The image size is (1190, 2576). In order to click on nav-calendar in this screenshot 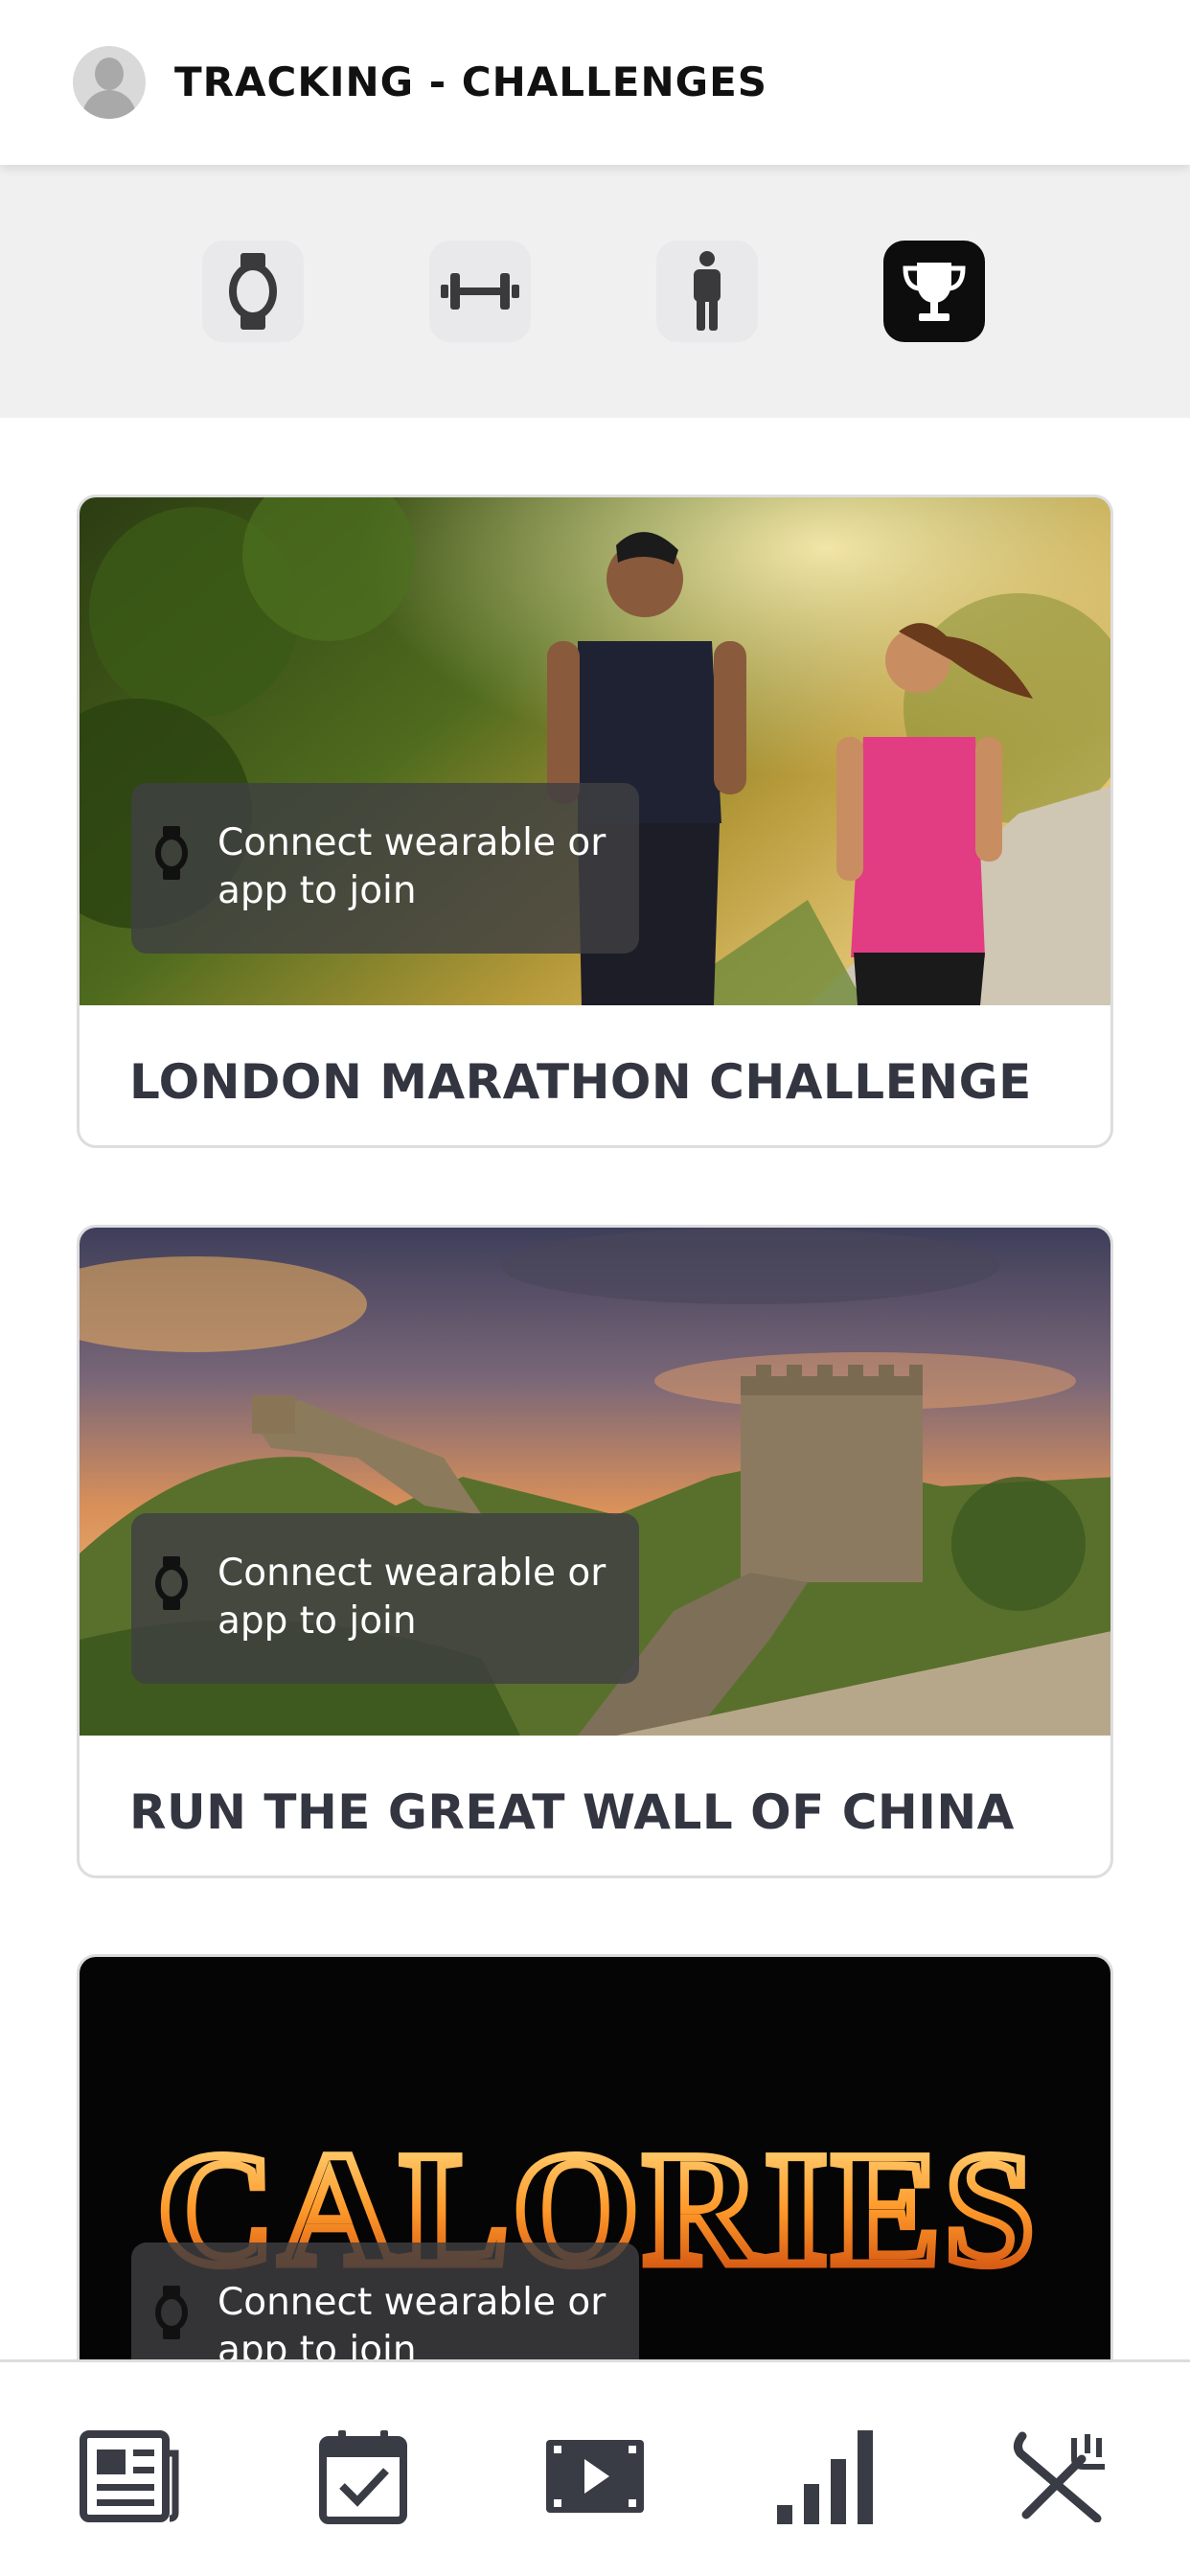, I will do `click(363, 2476)`.